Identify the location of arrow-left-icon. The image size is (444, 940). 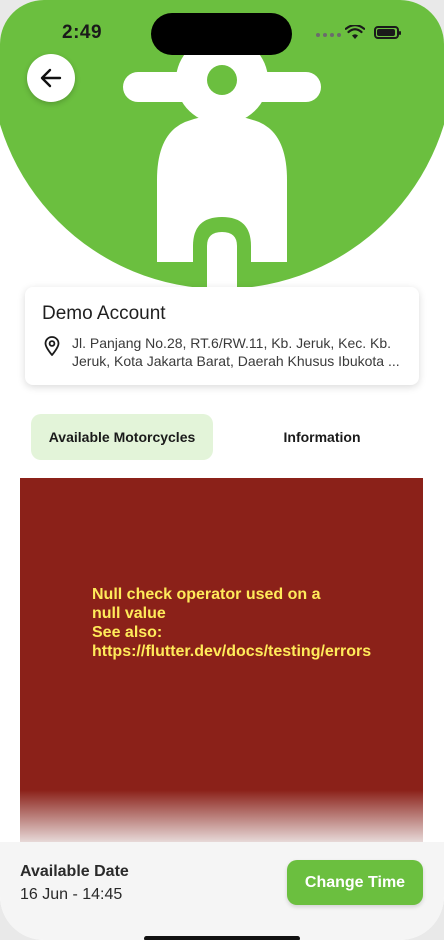
(51, 78).